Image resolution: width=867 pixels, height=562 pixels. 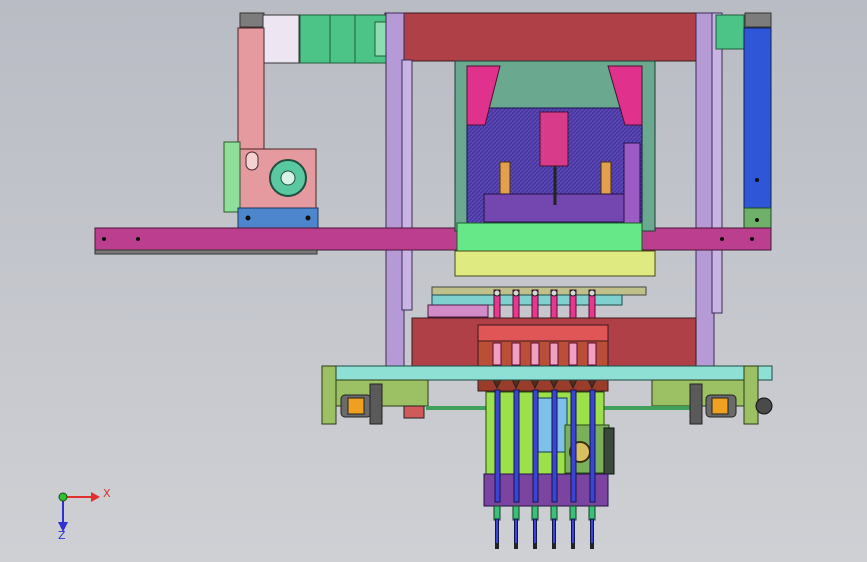 I want to click on die-set, so click(x=555, y=168).